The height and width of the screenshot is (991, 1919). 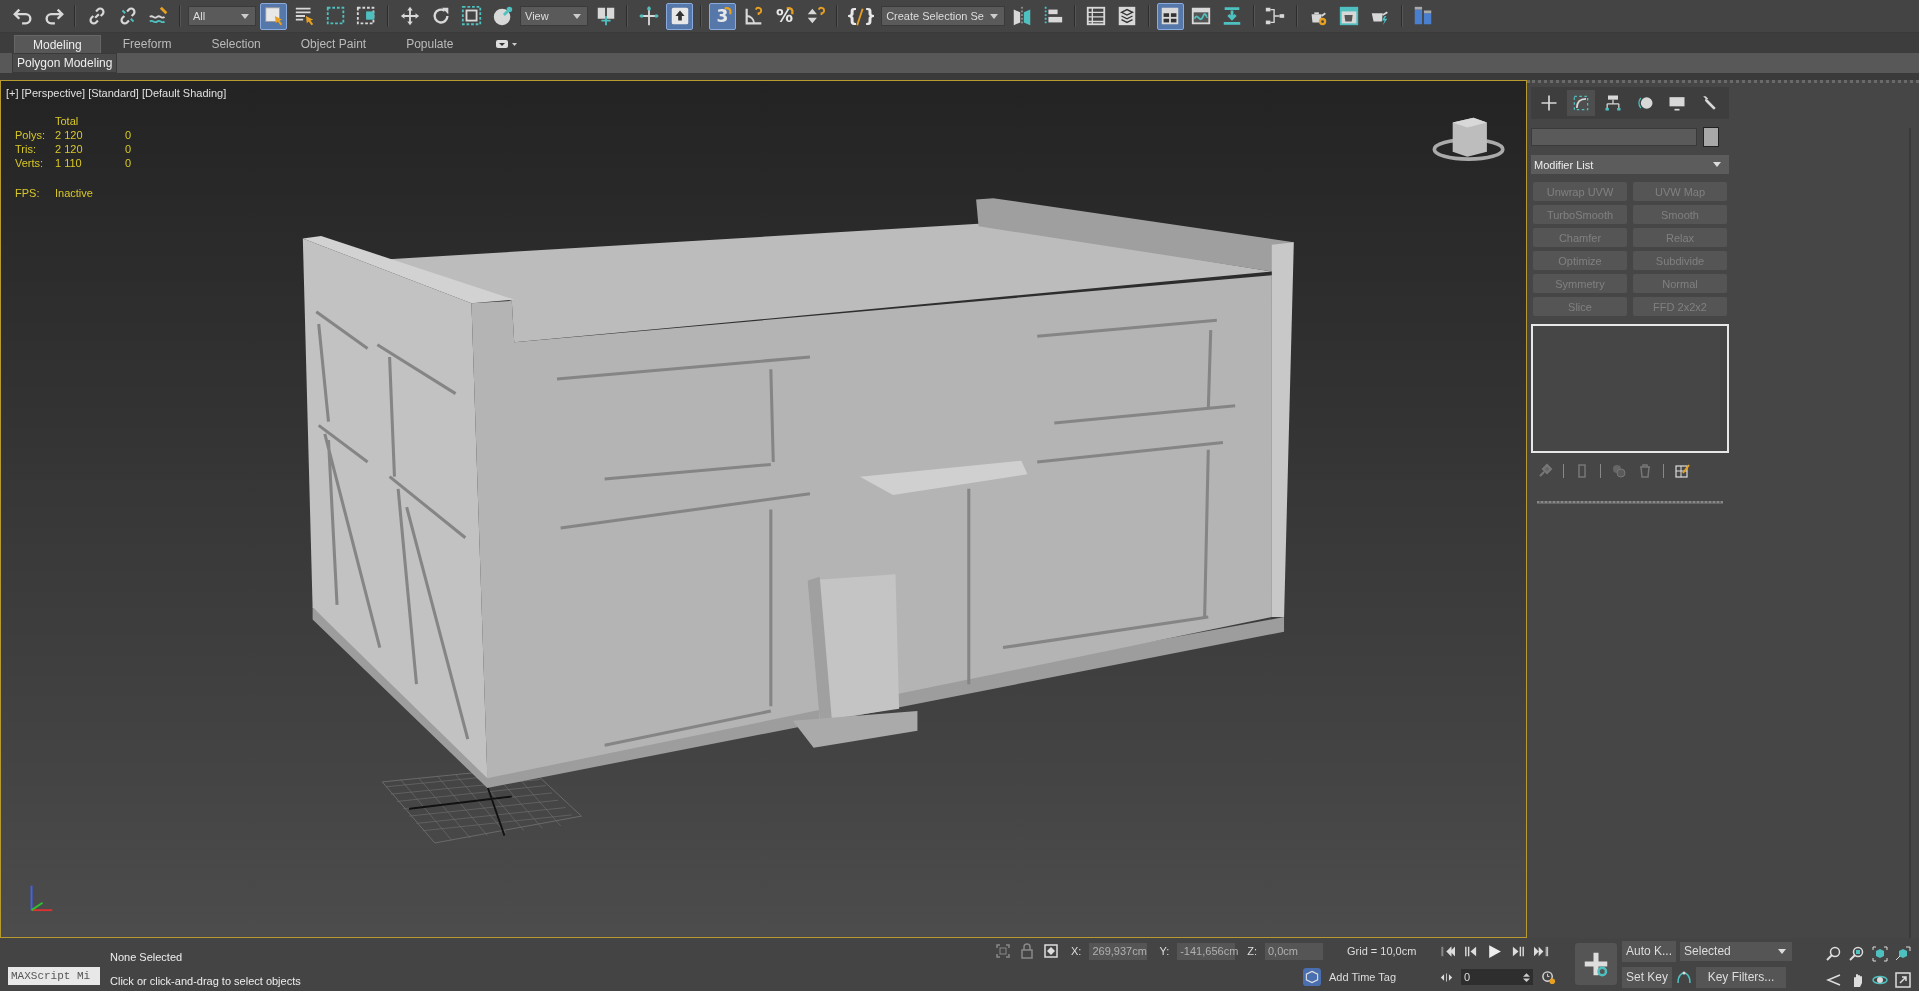 I want to click on ribbon-tab: Selection, so click(x=236, y=44).